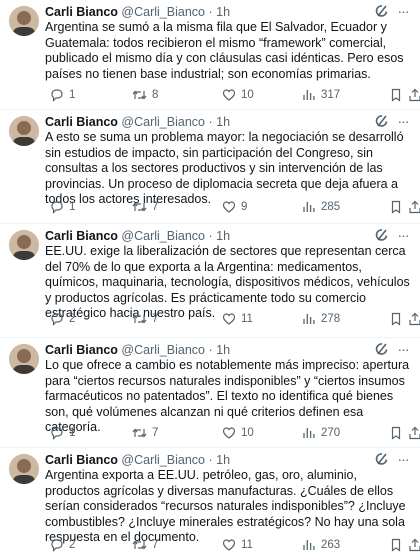  Describe the element at coordinates (331, 95) in the screenshot. I see `view-count: 317` at that location.